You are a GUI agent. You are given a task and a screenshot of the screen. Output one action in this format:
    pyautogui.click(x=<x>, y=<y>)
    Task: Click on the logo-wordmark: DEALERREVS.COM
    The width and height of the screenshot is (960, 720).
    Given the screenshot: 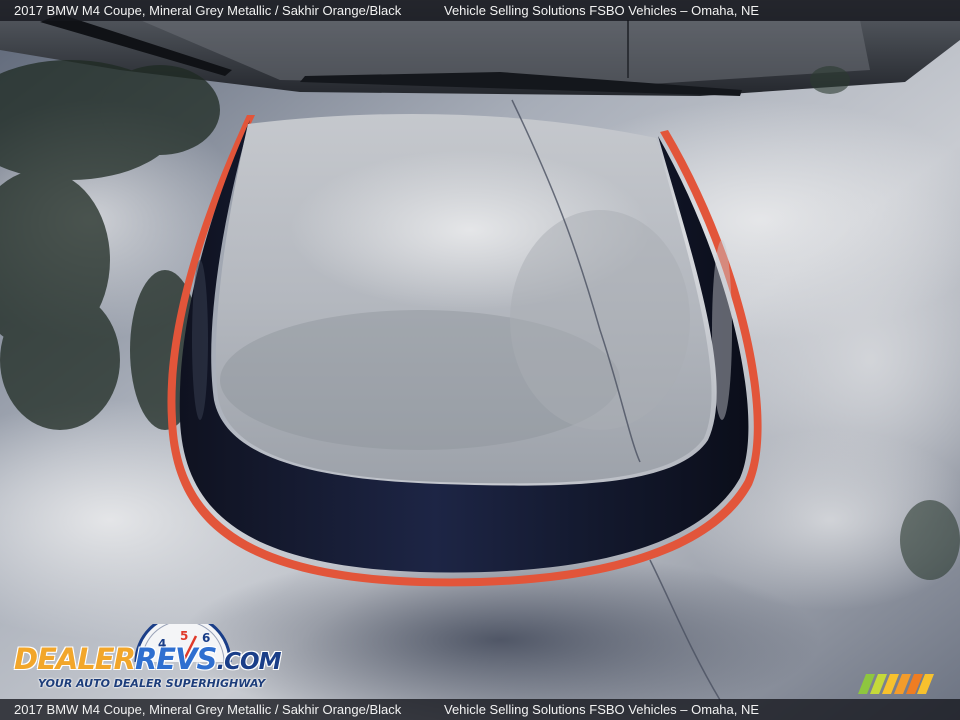 What is the action you would take?
    pyautogui.click(x=148, y=659)
    